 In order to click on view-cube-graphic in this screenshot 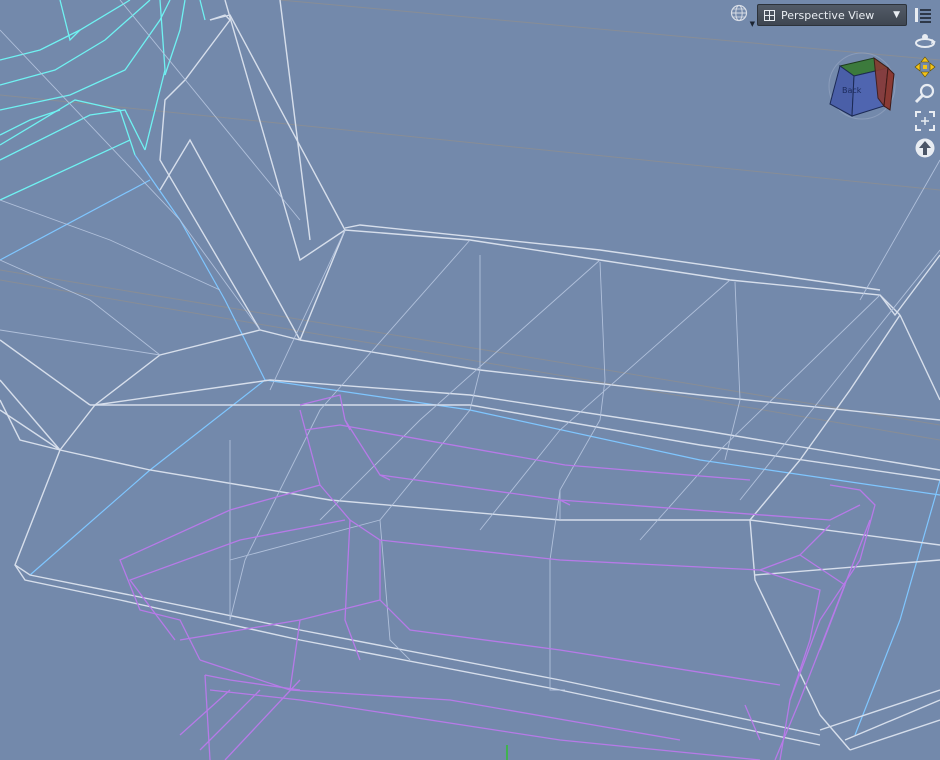, I will do `click(862, 86)`.